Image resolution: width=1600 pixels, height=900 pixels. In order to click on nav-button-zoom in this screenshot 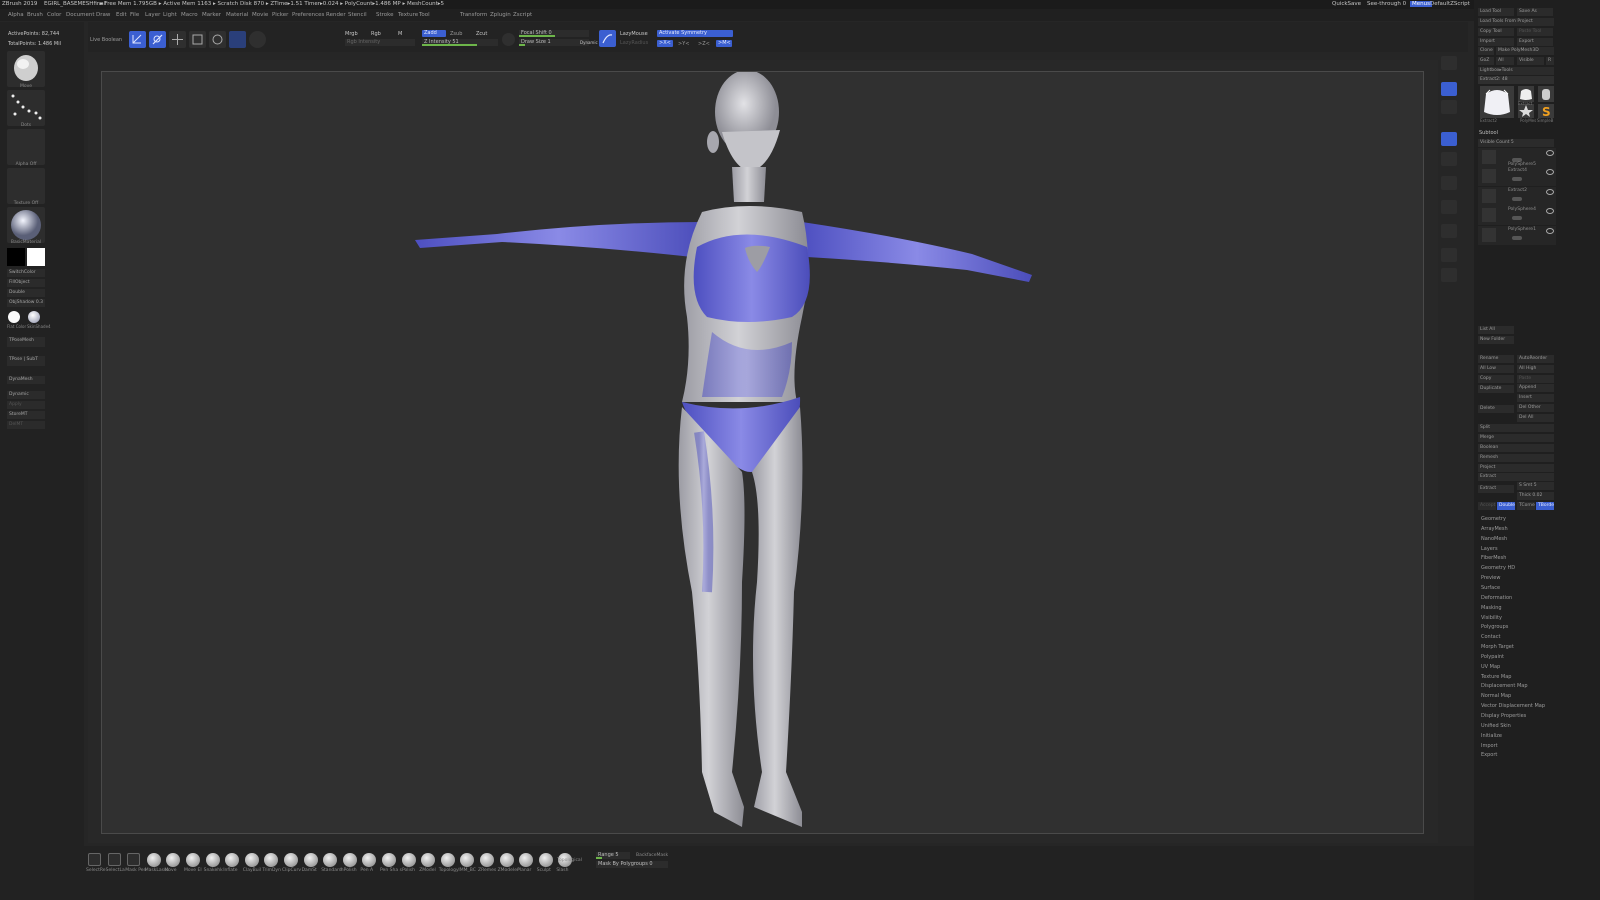, I will do `click(1449, 139)`.